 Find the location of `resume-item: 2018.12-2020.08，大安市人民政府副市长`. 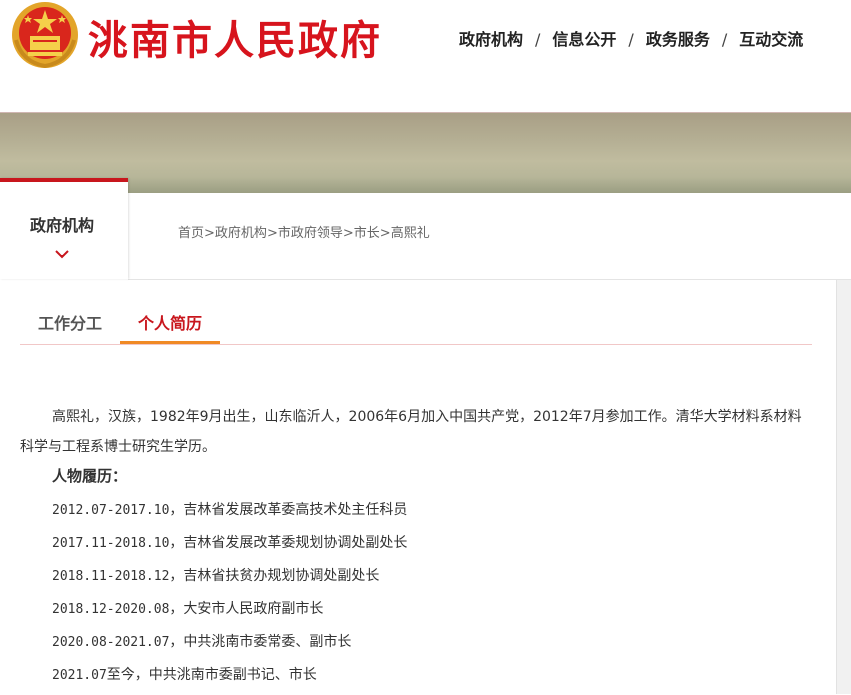

resume-item: 2018.12-2020.08，大安市人民政府副市长 is located at coordinates (229, 612).